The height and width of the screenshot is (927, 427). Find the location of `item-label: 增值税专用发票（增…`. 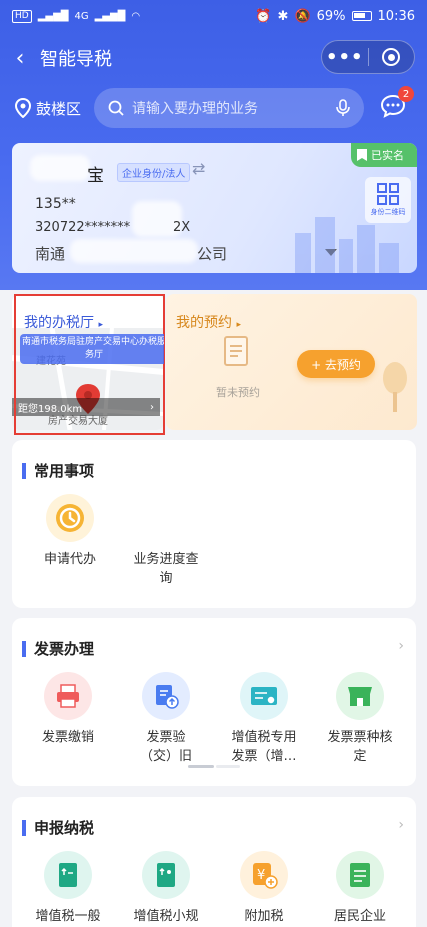

item-label: 增值税专用发票（增… is located at coordinates (264, 747).